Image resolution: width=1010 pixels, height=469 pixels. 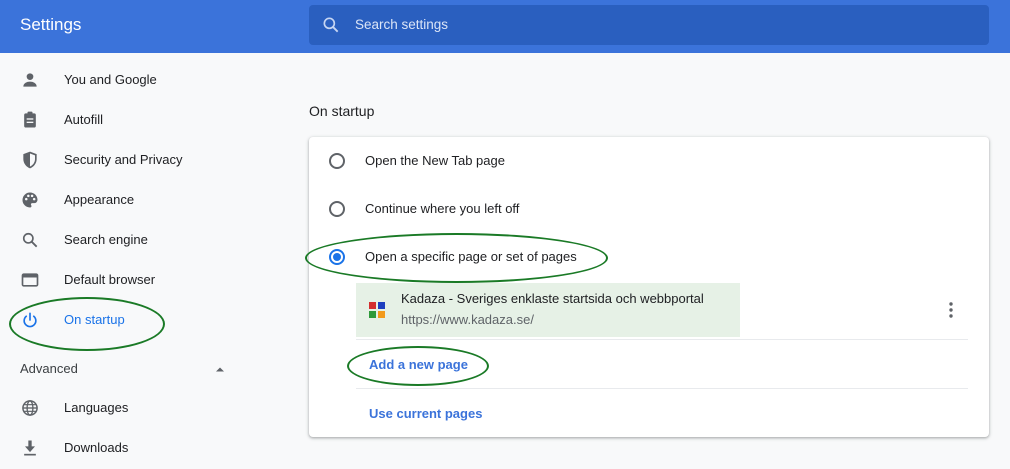 What do you see at coordinates (220, 369) in the screenshot?
I see `caret-up-icon` at bounding box center [220, 369].